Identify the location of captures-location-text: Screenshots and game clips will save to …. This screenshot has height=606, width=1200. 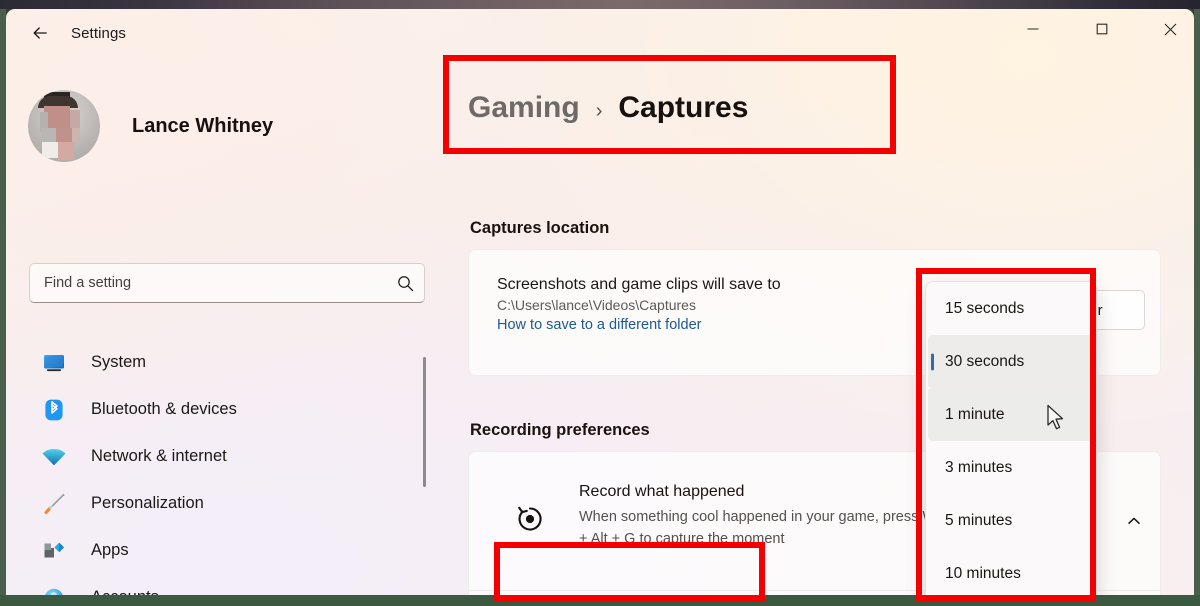
(639, 304).